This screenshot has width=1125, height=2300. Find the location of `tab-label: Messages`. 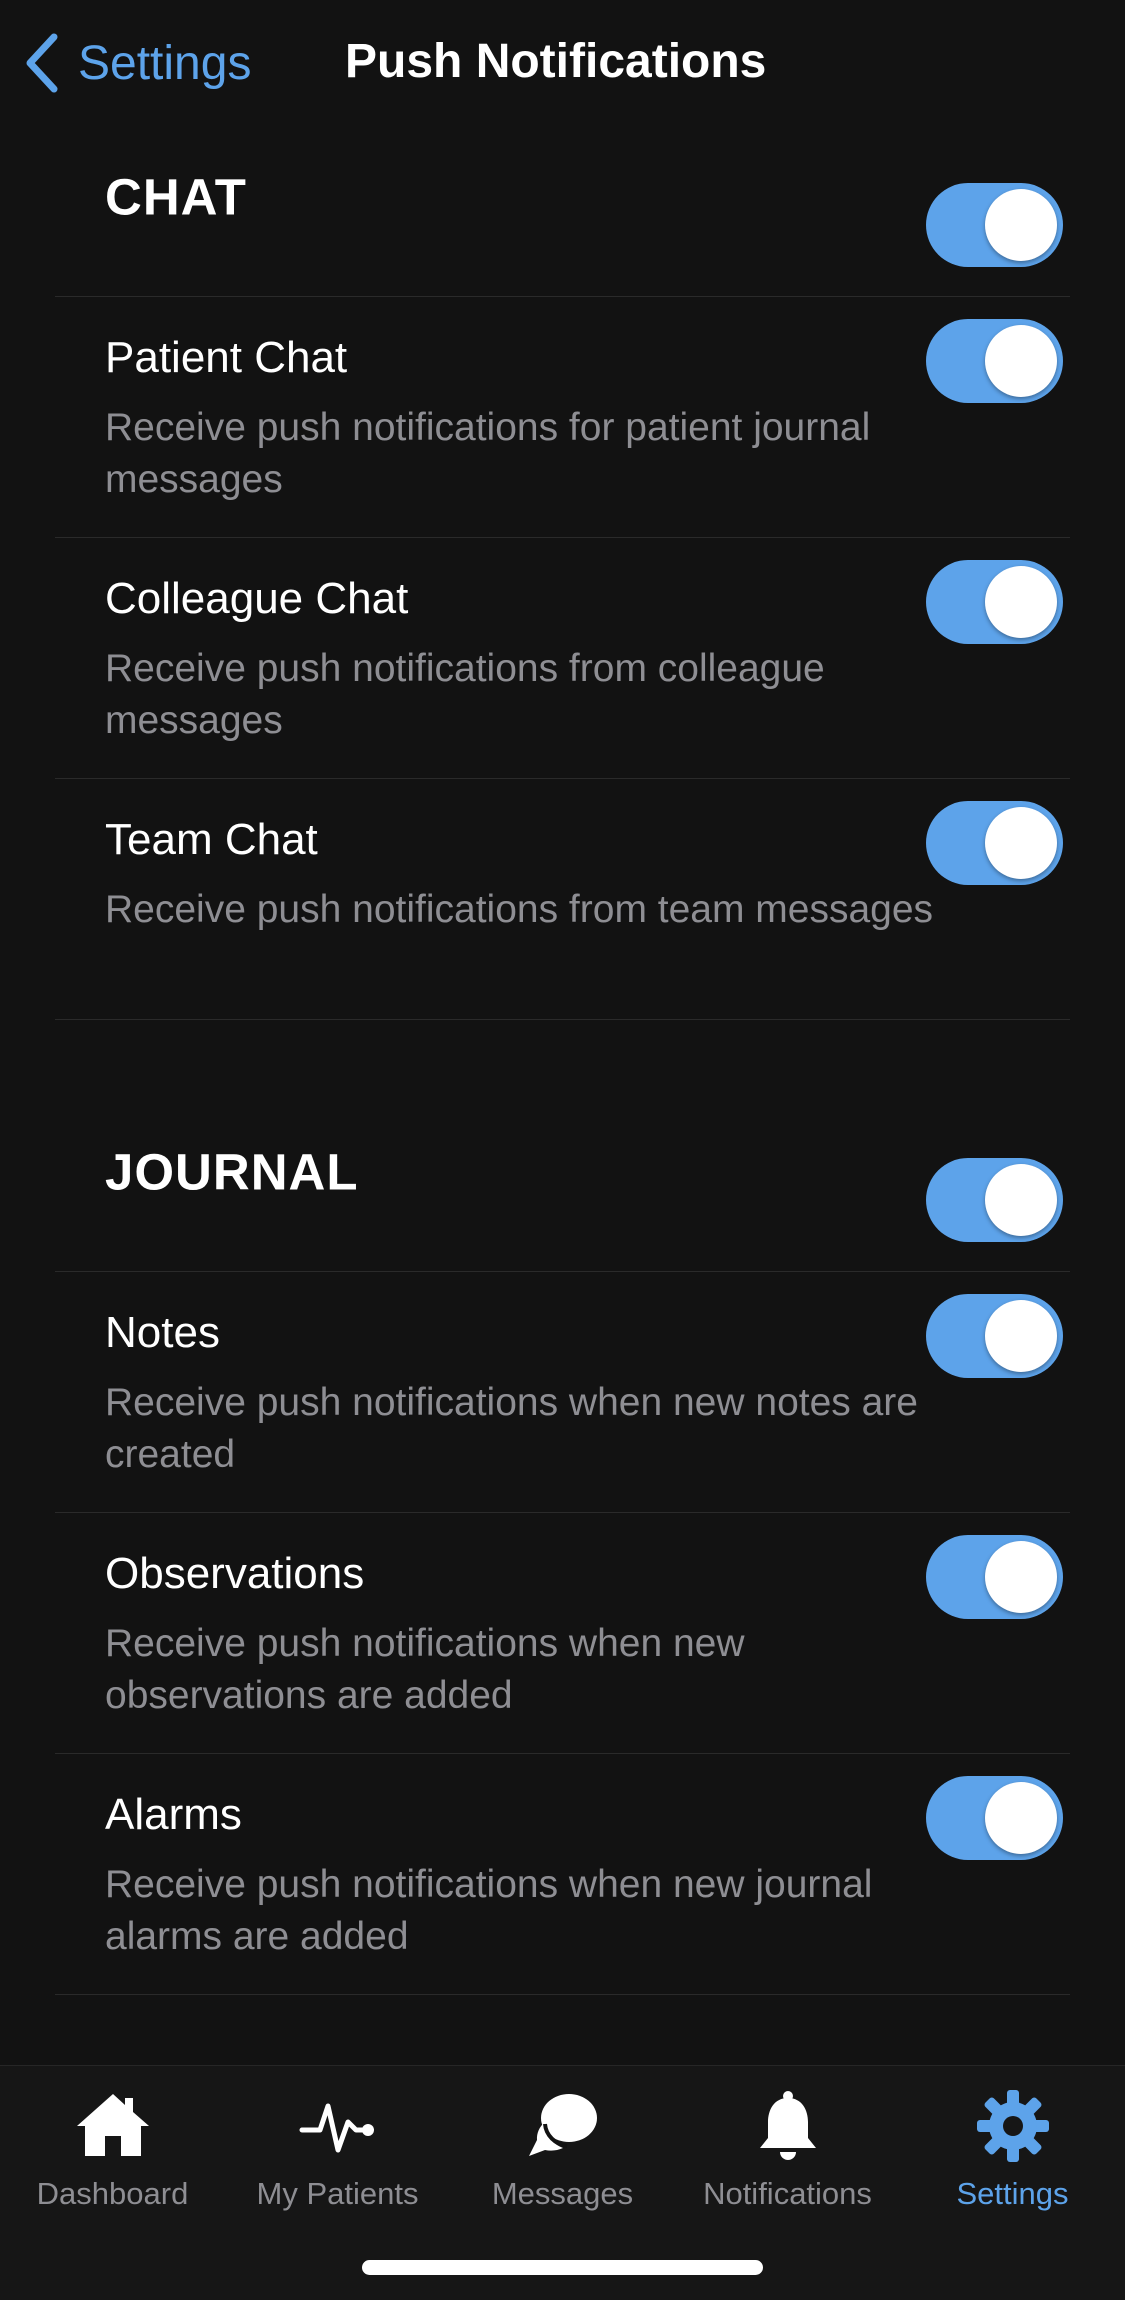

tab-label: Messages is located at coordinates (562, 2193).